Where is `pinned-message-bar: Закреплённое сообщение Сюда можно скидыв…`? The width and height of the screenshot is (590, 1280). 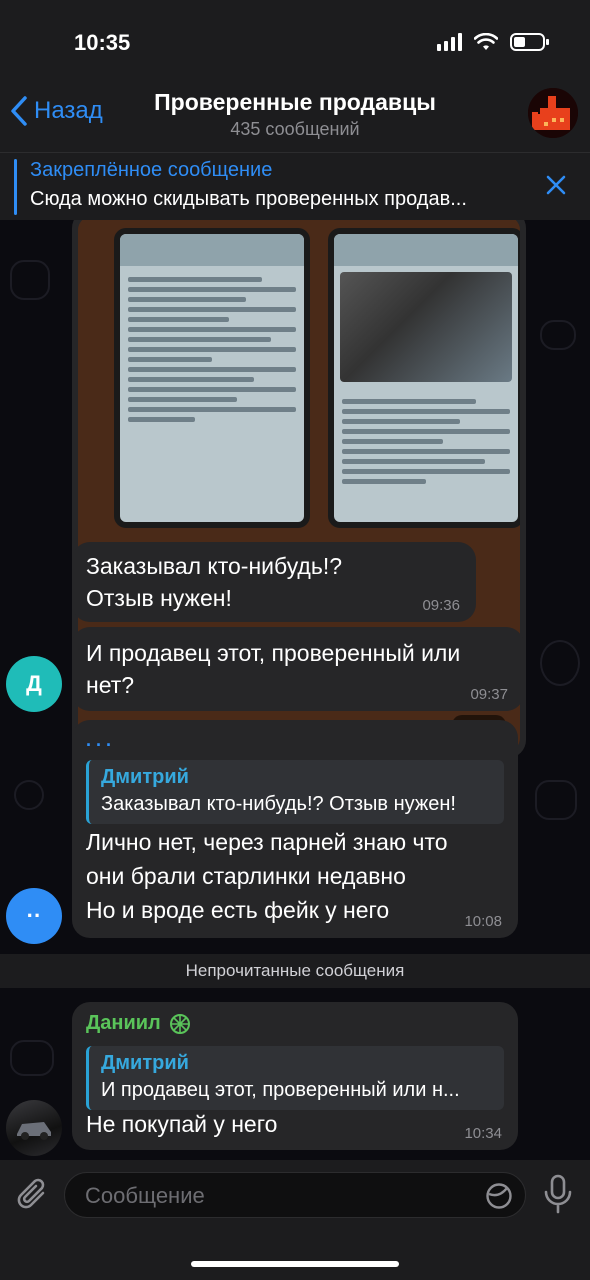 pinned-message-bar: Закреплённое сообщение Сюда можно скидыв… is located at coordinates (295, 186).